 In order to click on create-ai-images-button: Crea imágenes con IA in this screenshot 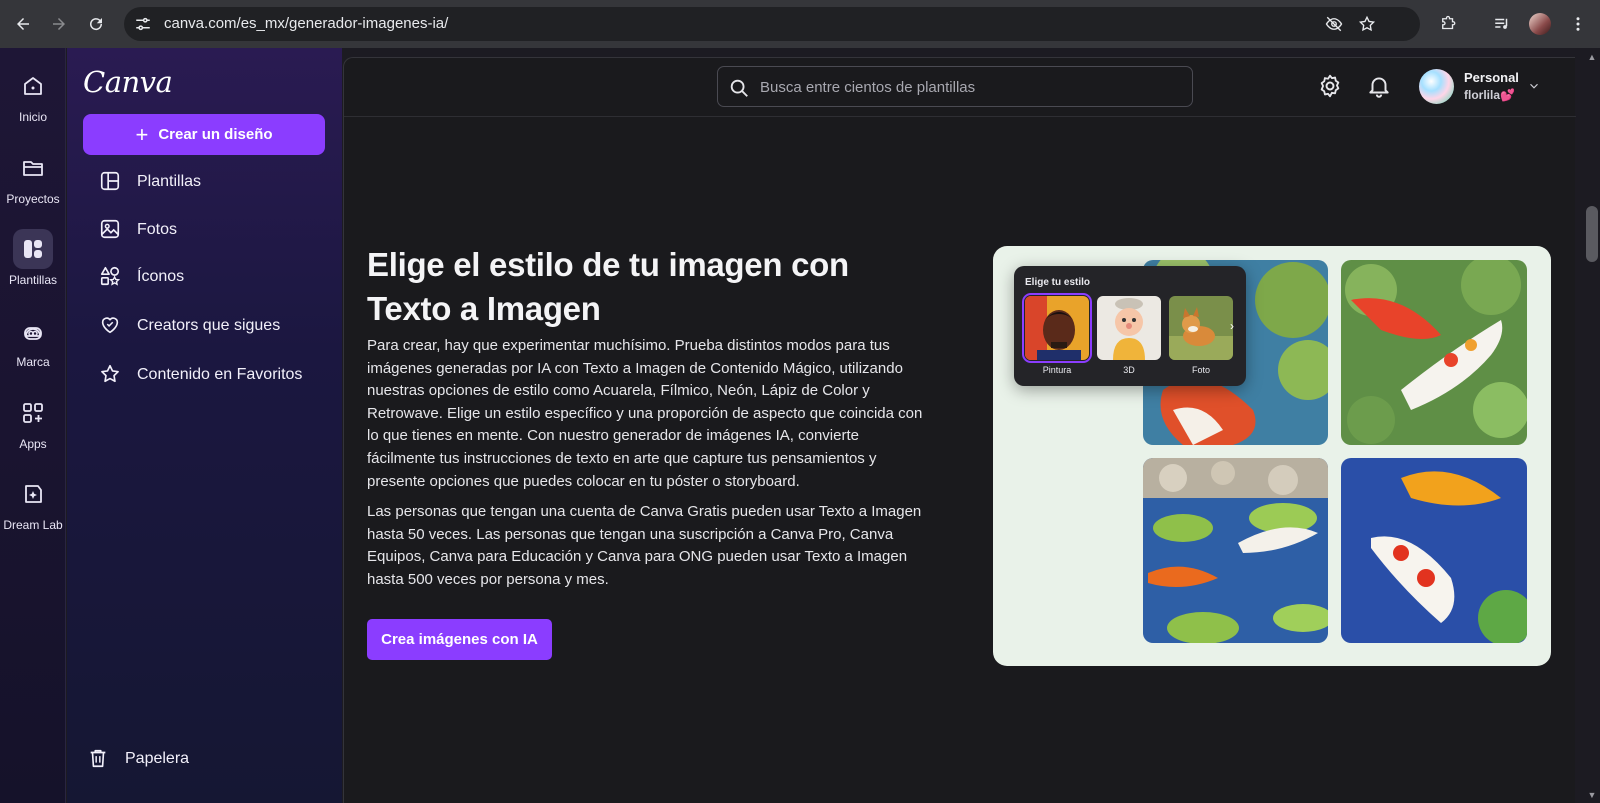, I will do `click(459, 639)`.